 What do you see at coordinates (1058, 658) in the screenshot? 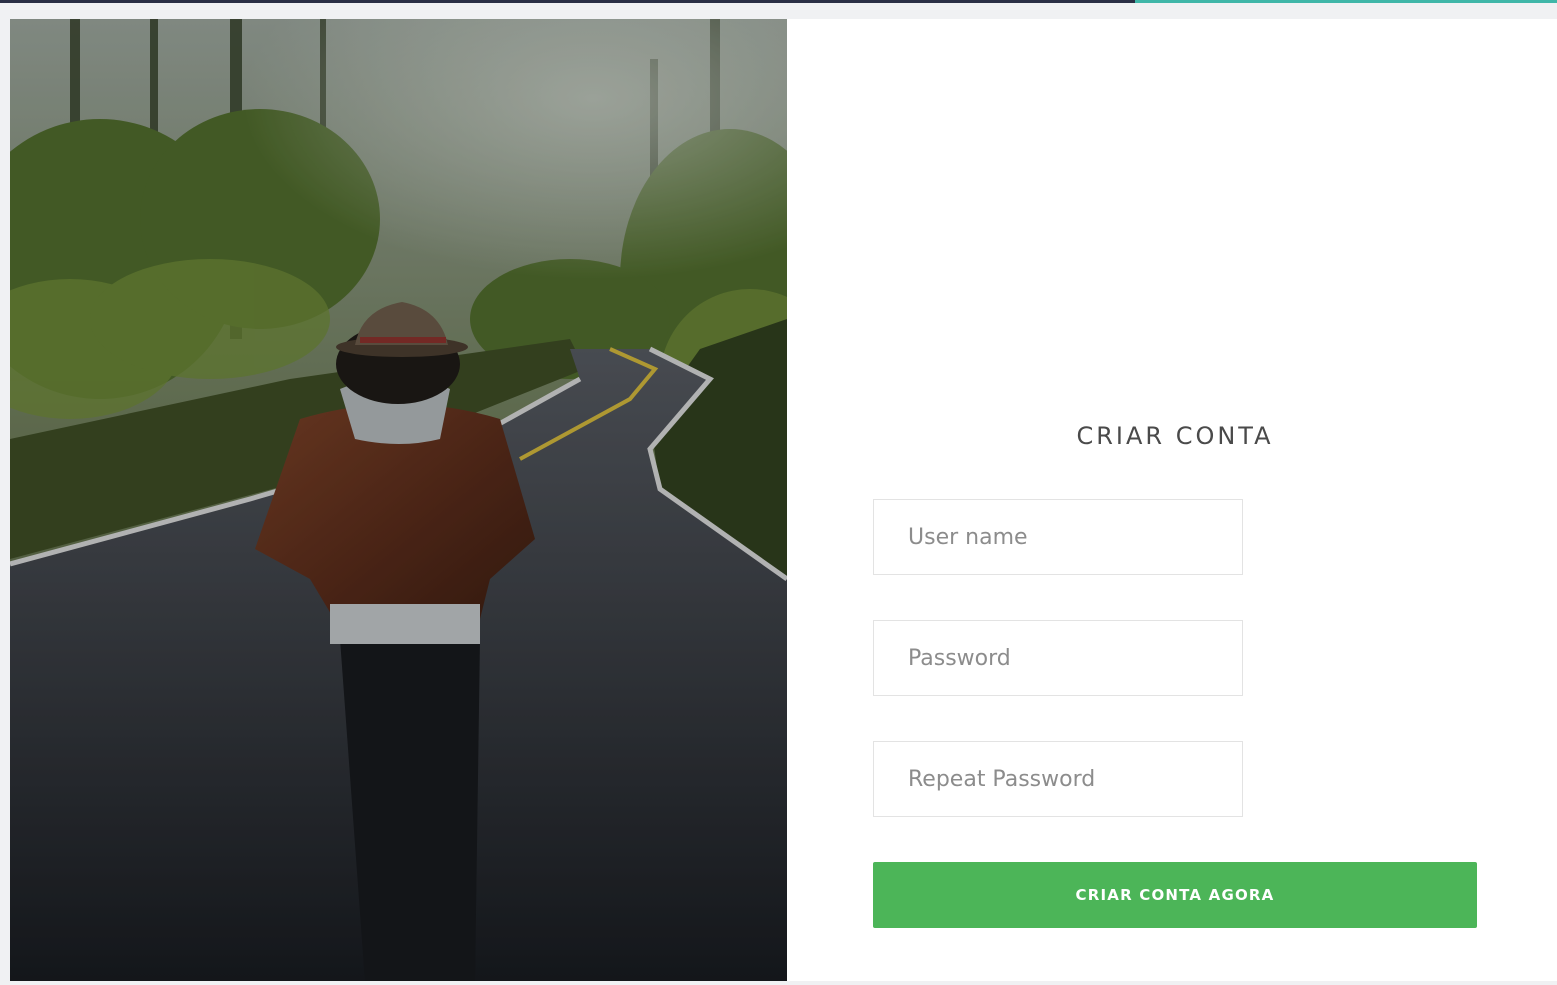
I see `password-input` at bounding box center [1058, 658].